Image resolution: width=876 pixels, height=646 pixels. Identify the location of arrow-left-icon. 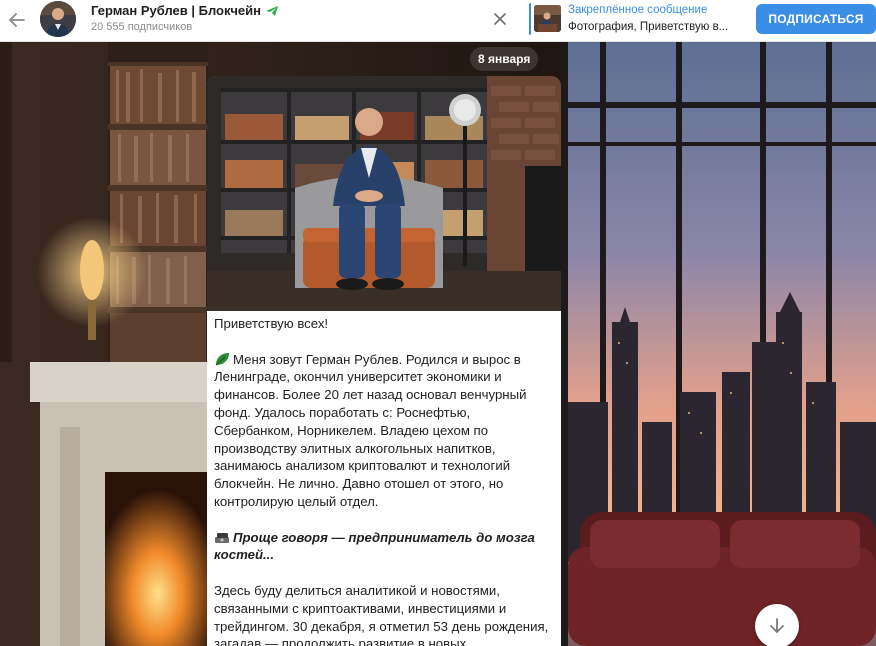
(17, 20).